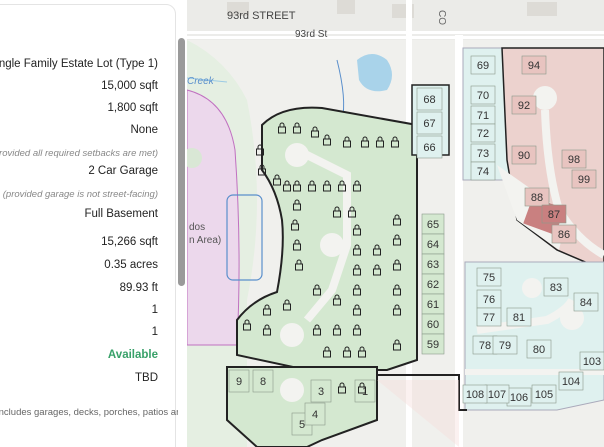 The image size is (604, 447). I want to click on detail-row-14: TBD, so click(146, 378).